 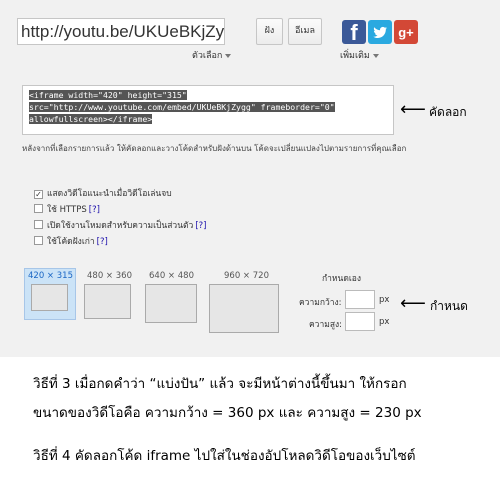 I want to click on height-input, so click(x=360, y=321).